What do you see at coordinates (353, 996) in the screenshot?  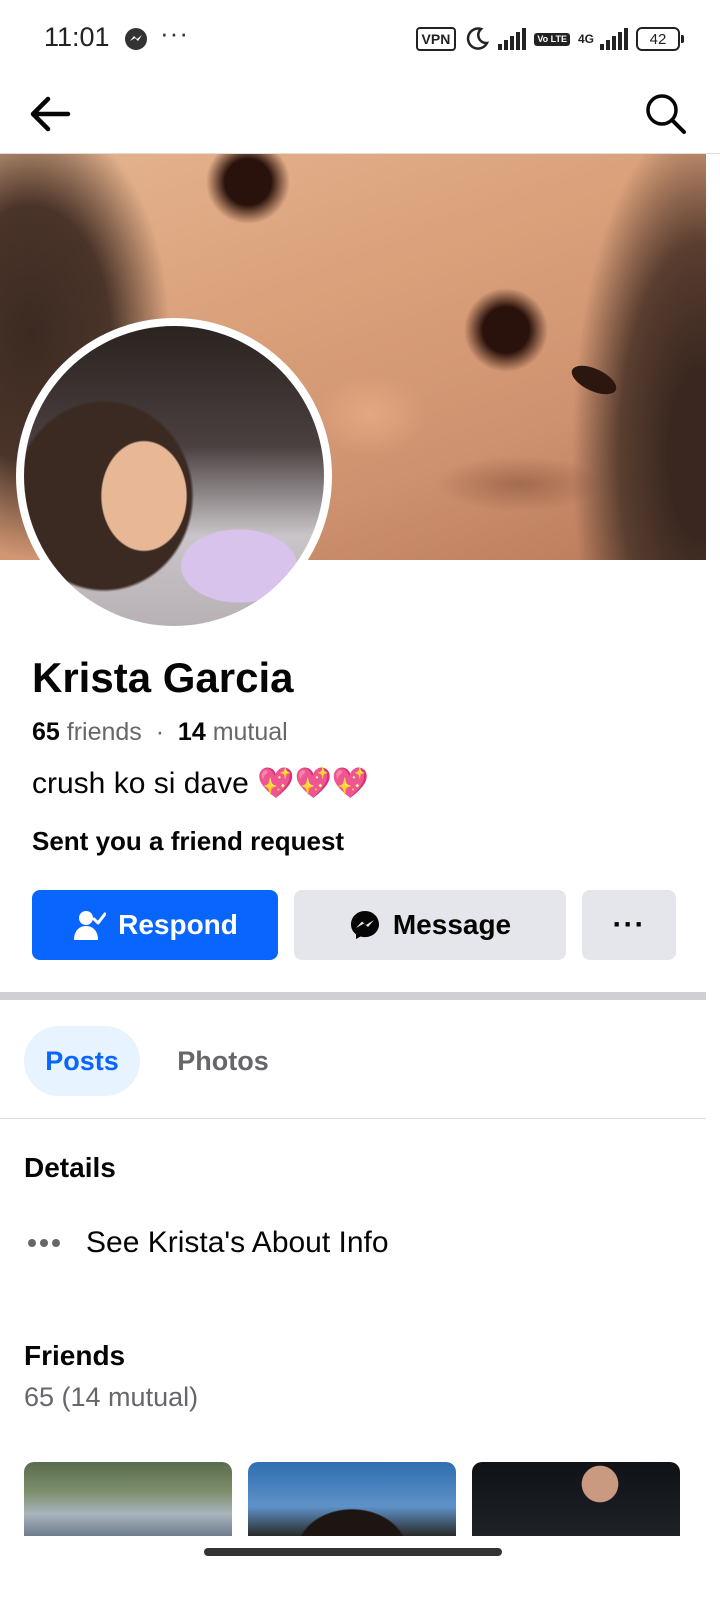 I see `section-divider` at bounding box center [353, 996].